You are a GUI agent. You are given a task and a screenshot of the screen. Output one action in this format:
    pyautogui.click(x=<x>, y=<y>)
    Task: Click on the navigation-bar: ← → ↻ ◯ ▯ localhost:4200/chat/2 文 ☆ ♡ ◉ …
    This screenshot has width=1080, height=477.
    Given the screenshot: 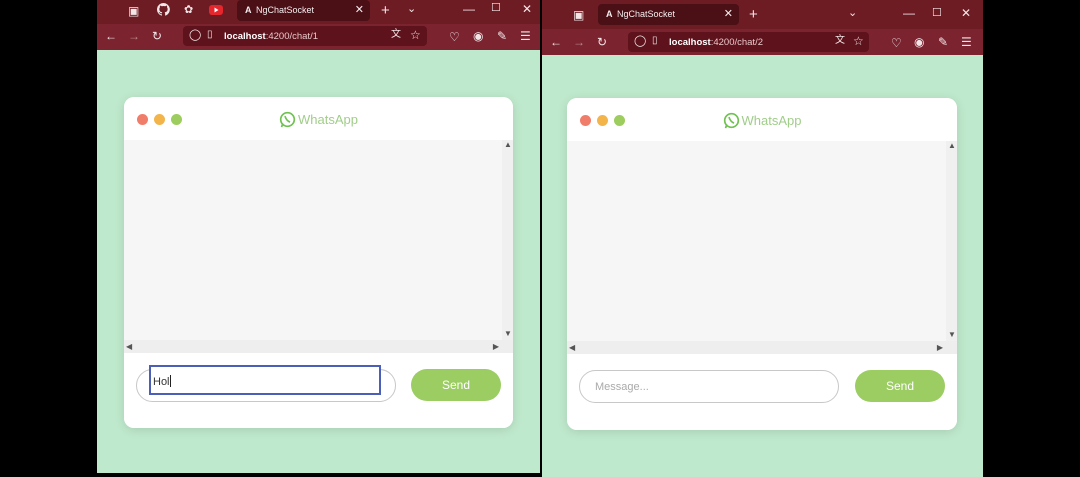 What is the action you would take?
    pyautogui.click(x=762, y=42)
    